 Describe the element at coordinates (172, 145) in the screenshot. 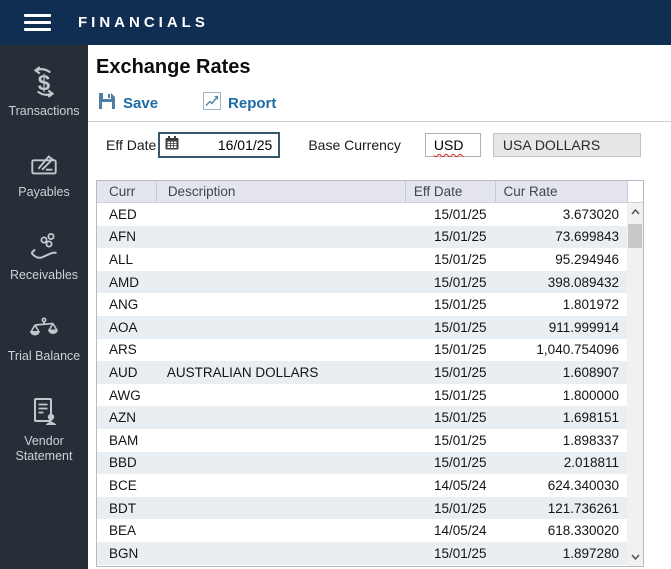

I see `calendar-icon` at that location.